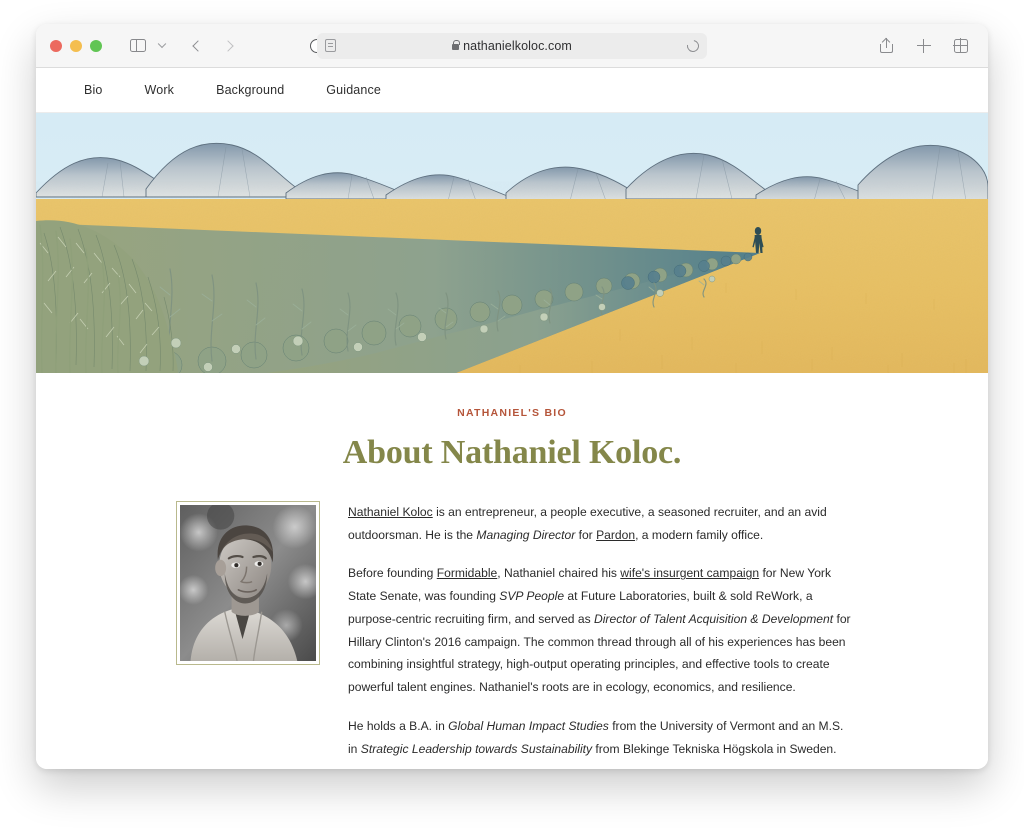  I want to click on share-button, so click(886, 46).